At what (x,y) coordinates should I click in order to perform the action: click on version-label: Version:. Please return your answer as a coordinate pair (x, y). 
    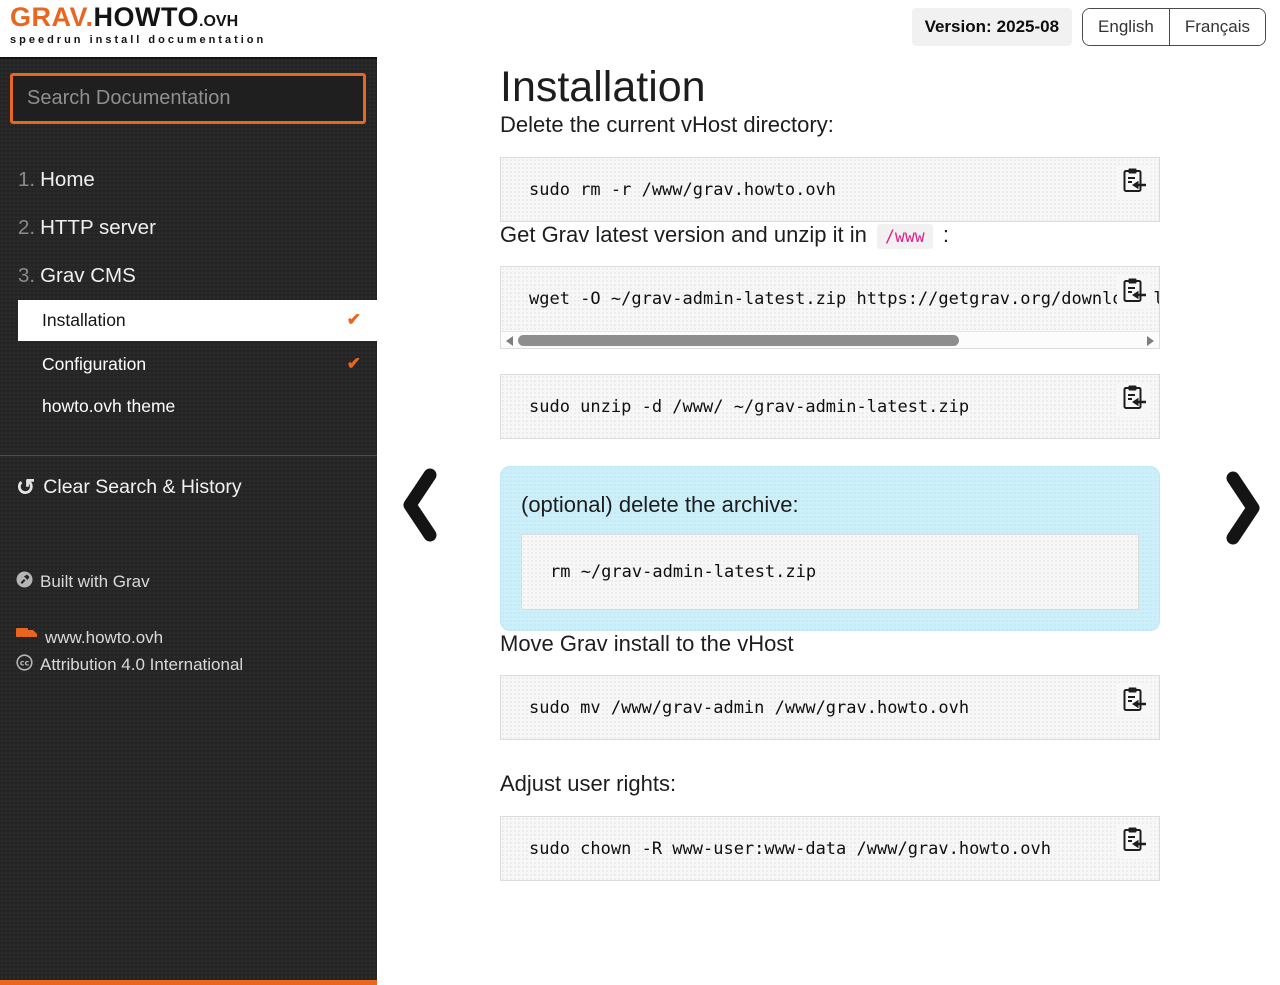
    Looking at the image, I should click on (958, 26).